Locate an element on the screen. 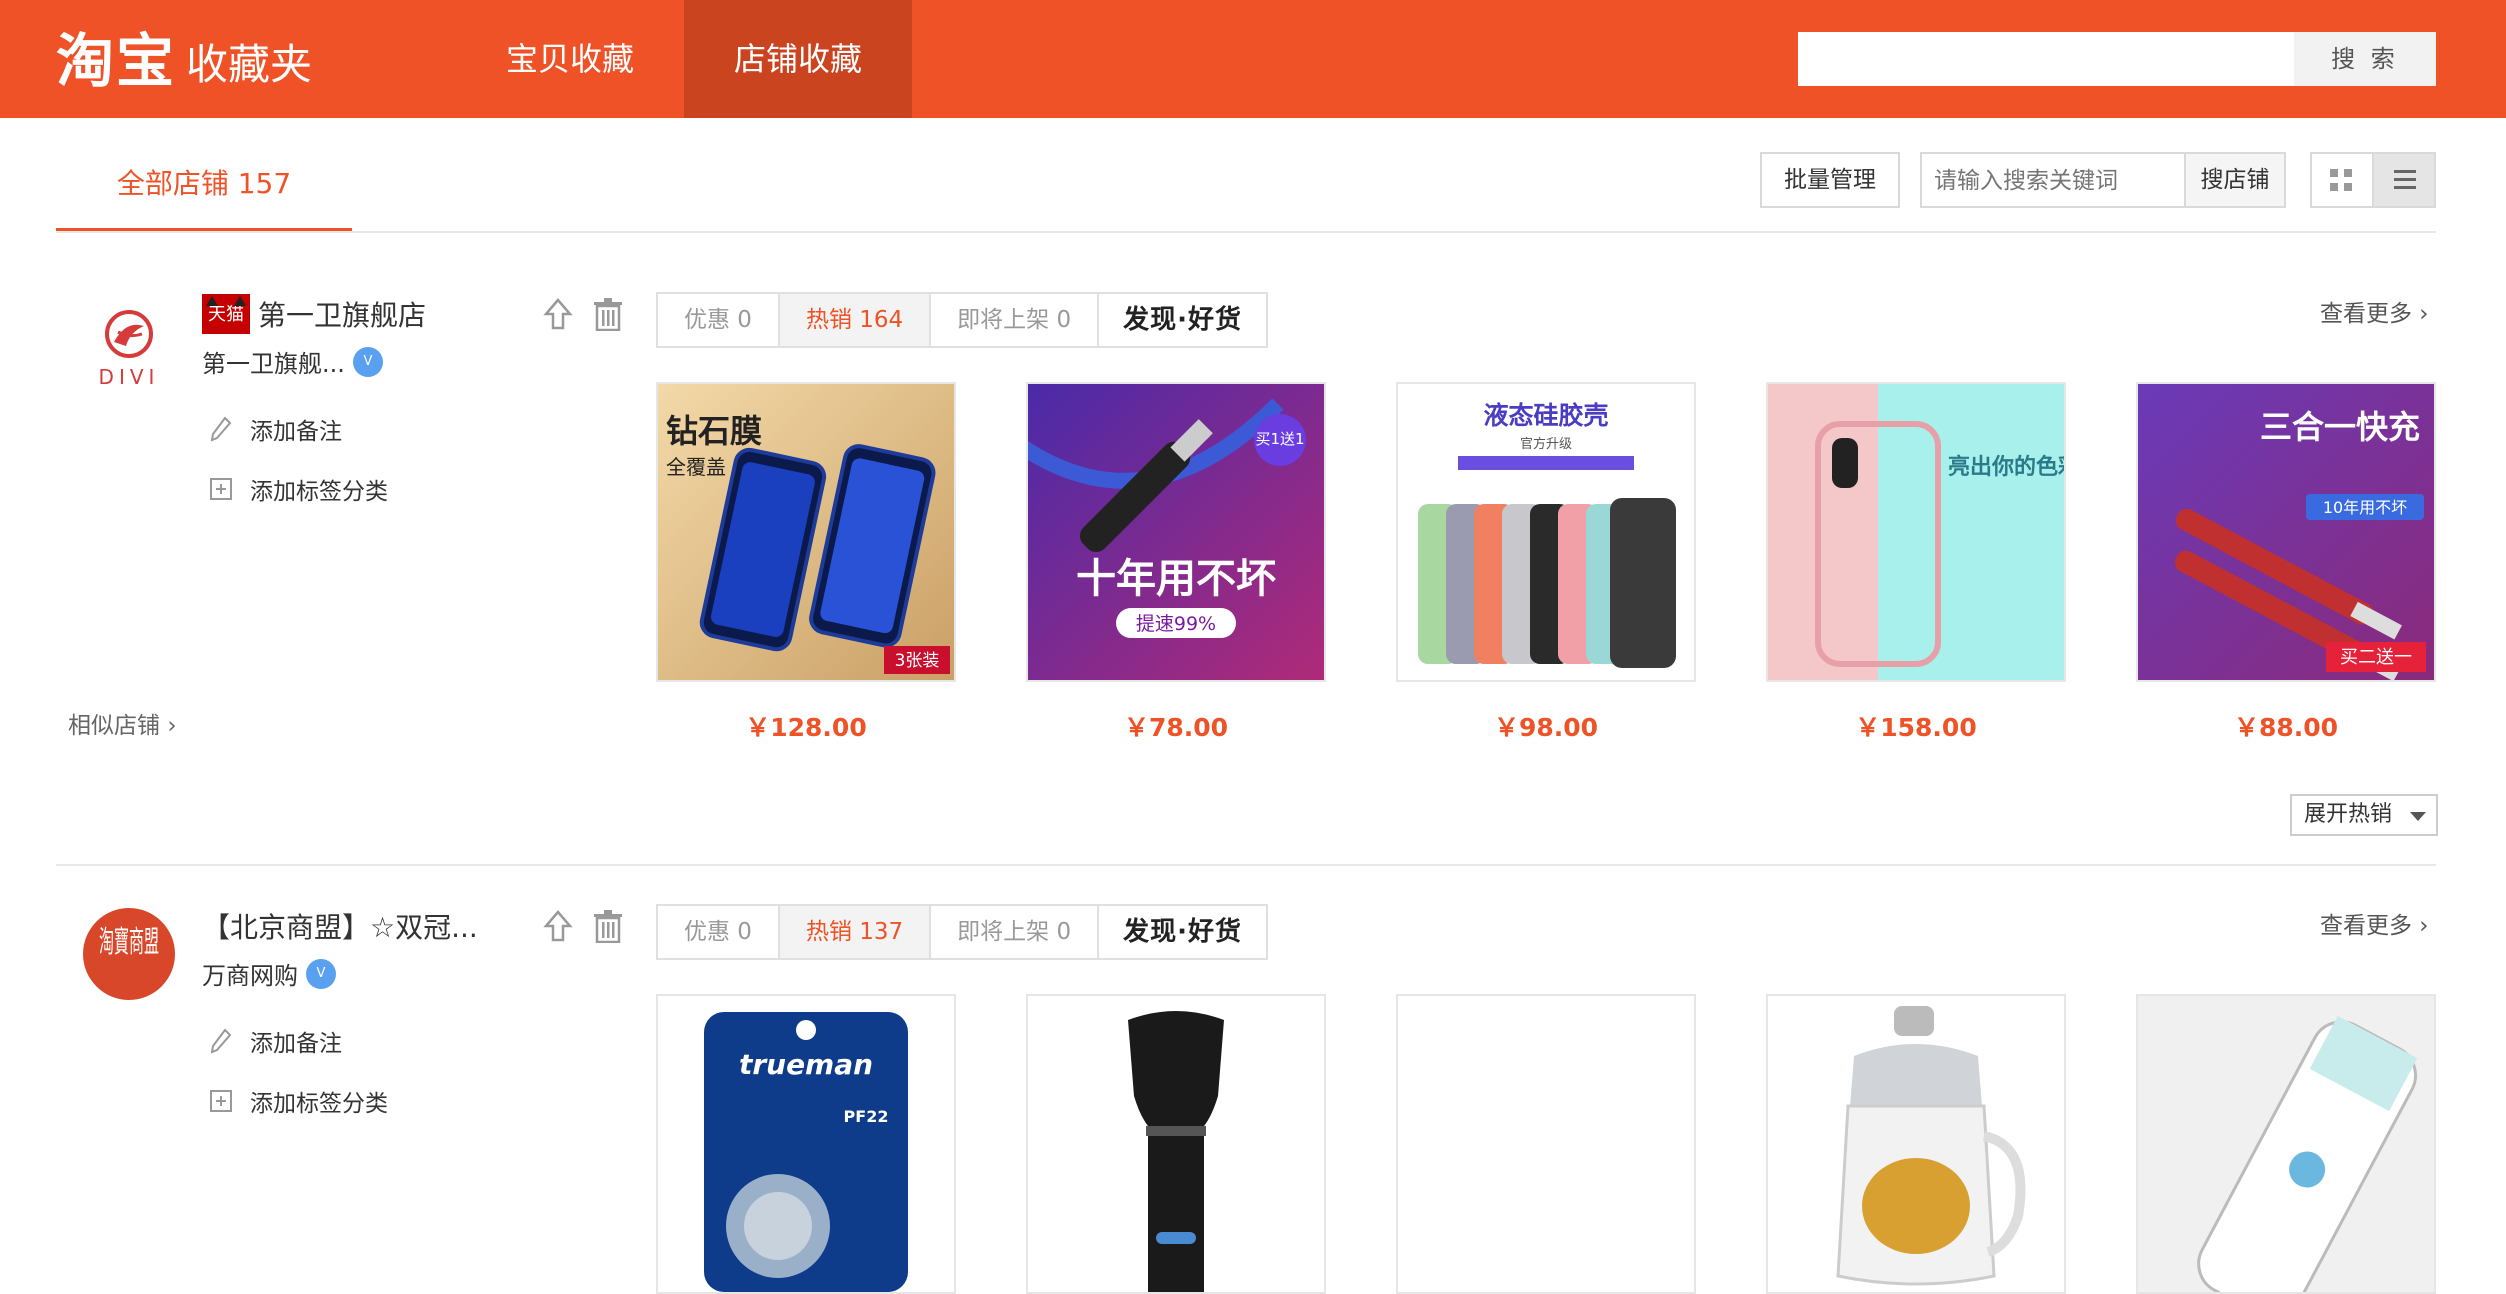 Image resolution: width=2506 pixels, height=1294 pixels. product-image: trueman PF22 is located at coordinates (806, 1144).